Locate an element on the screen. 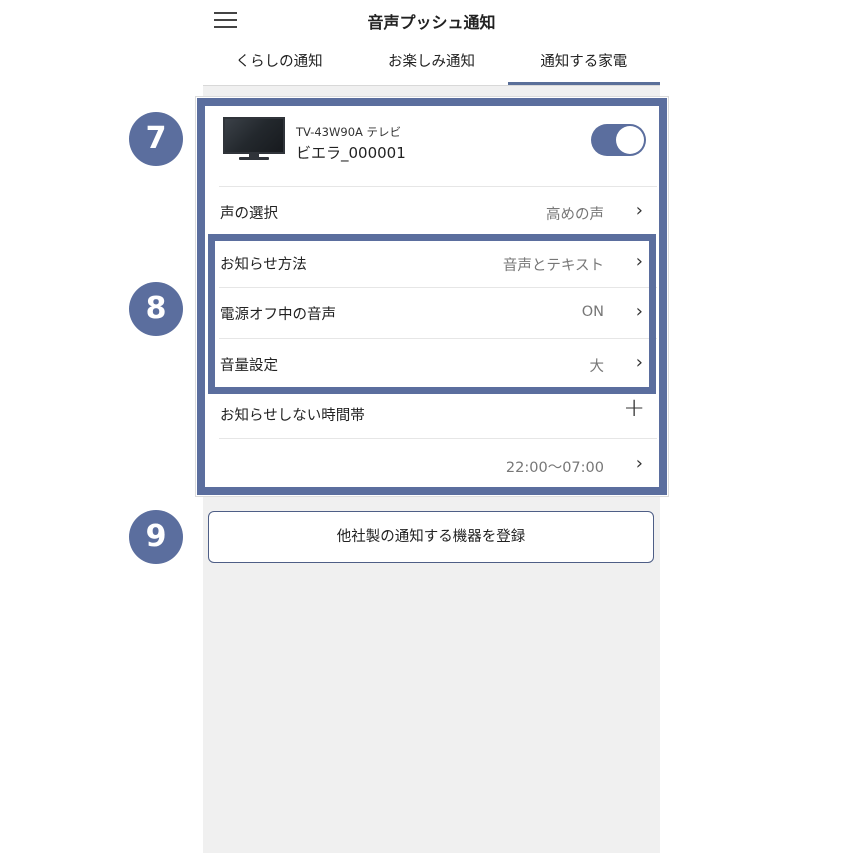 The height and width of the screenshot is (856, 864). app-header: 音声プッシュ通知 くらしの通知 お楽しみ通知 通知する家電 is located at coordinates (432, 43).